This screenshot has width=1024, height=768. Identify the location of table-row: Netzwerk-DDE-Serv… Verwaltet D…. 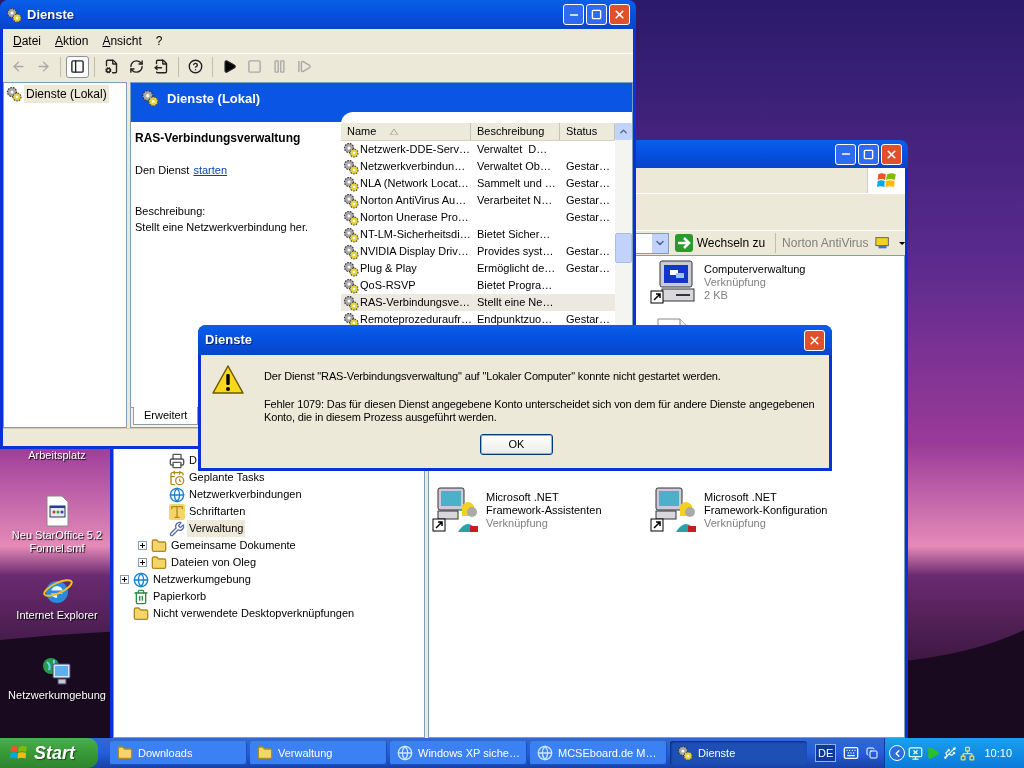
(478, 149).